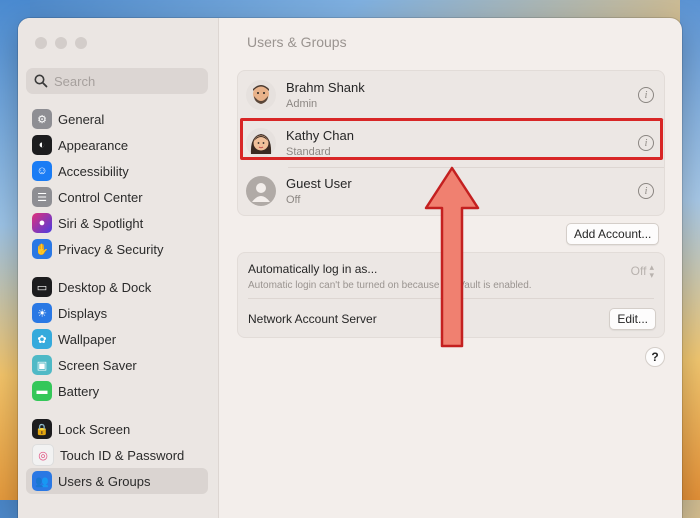  I want to click on up-arrow-annotation, so click(452, 257).